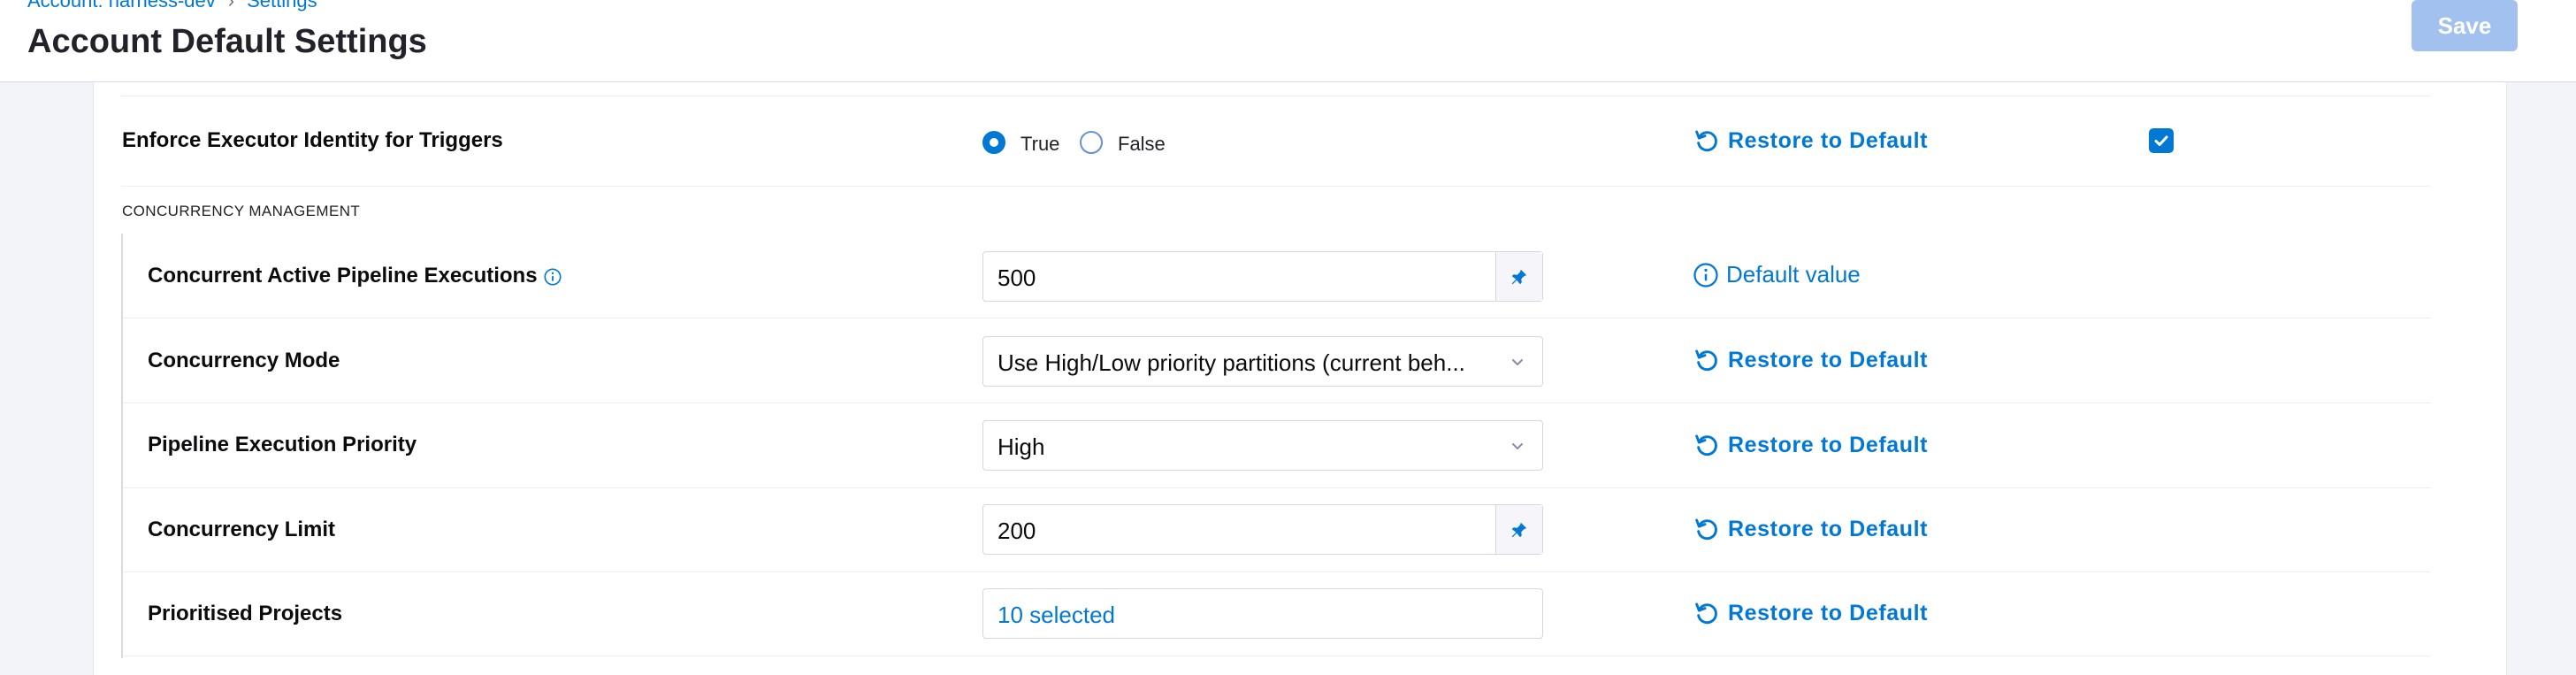 The width and height of the screenshot is (2576, 675). I want to click on concurrency-mode-label: Concurrency Mode, so click(244, 361).